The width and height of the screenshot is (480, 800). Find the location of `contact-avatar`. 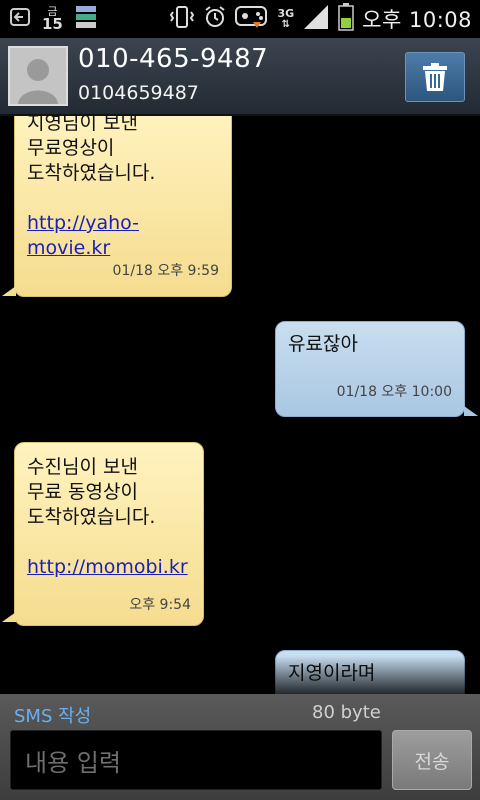

contact-avatar is located at coordinates (38, 76).